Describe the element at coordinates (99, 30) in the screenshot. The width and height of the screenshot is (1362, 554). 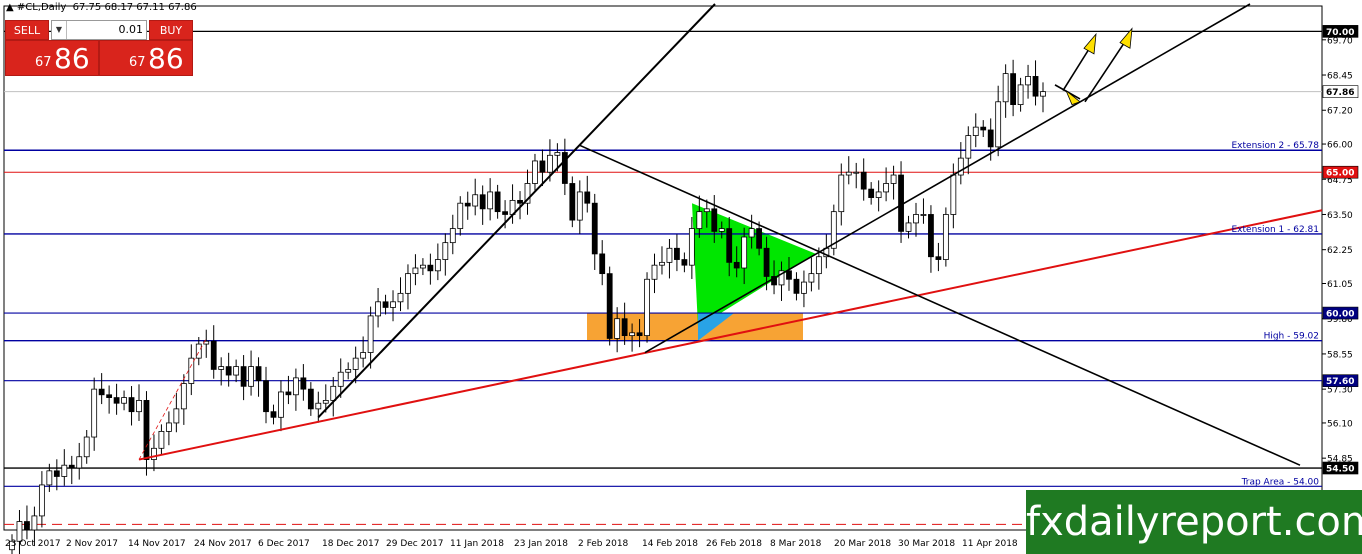
I see `lot-size-field: ▼ 0.01` at that location.